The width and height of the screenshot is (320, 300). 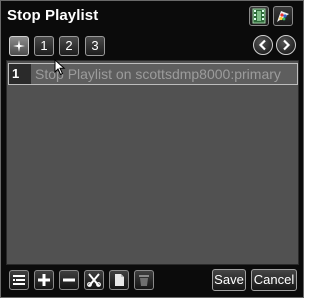 What do you see at coordinates (69, 46) in the screenshot?
I see `tab-2: 2` at bounding box center [69, 46].